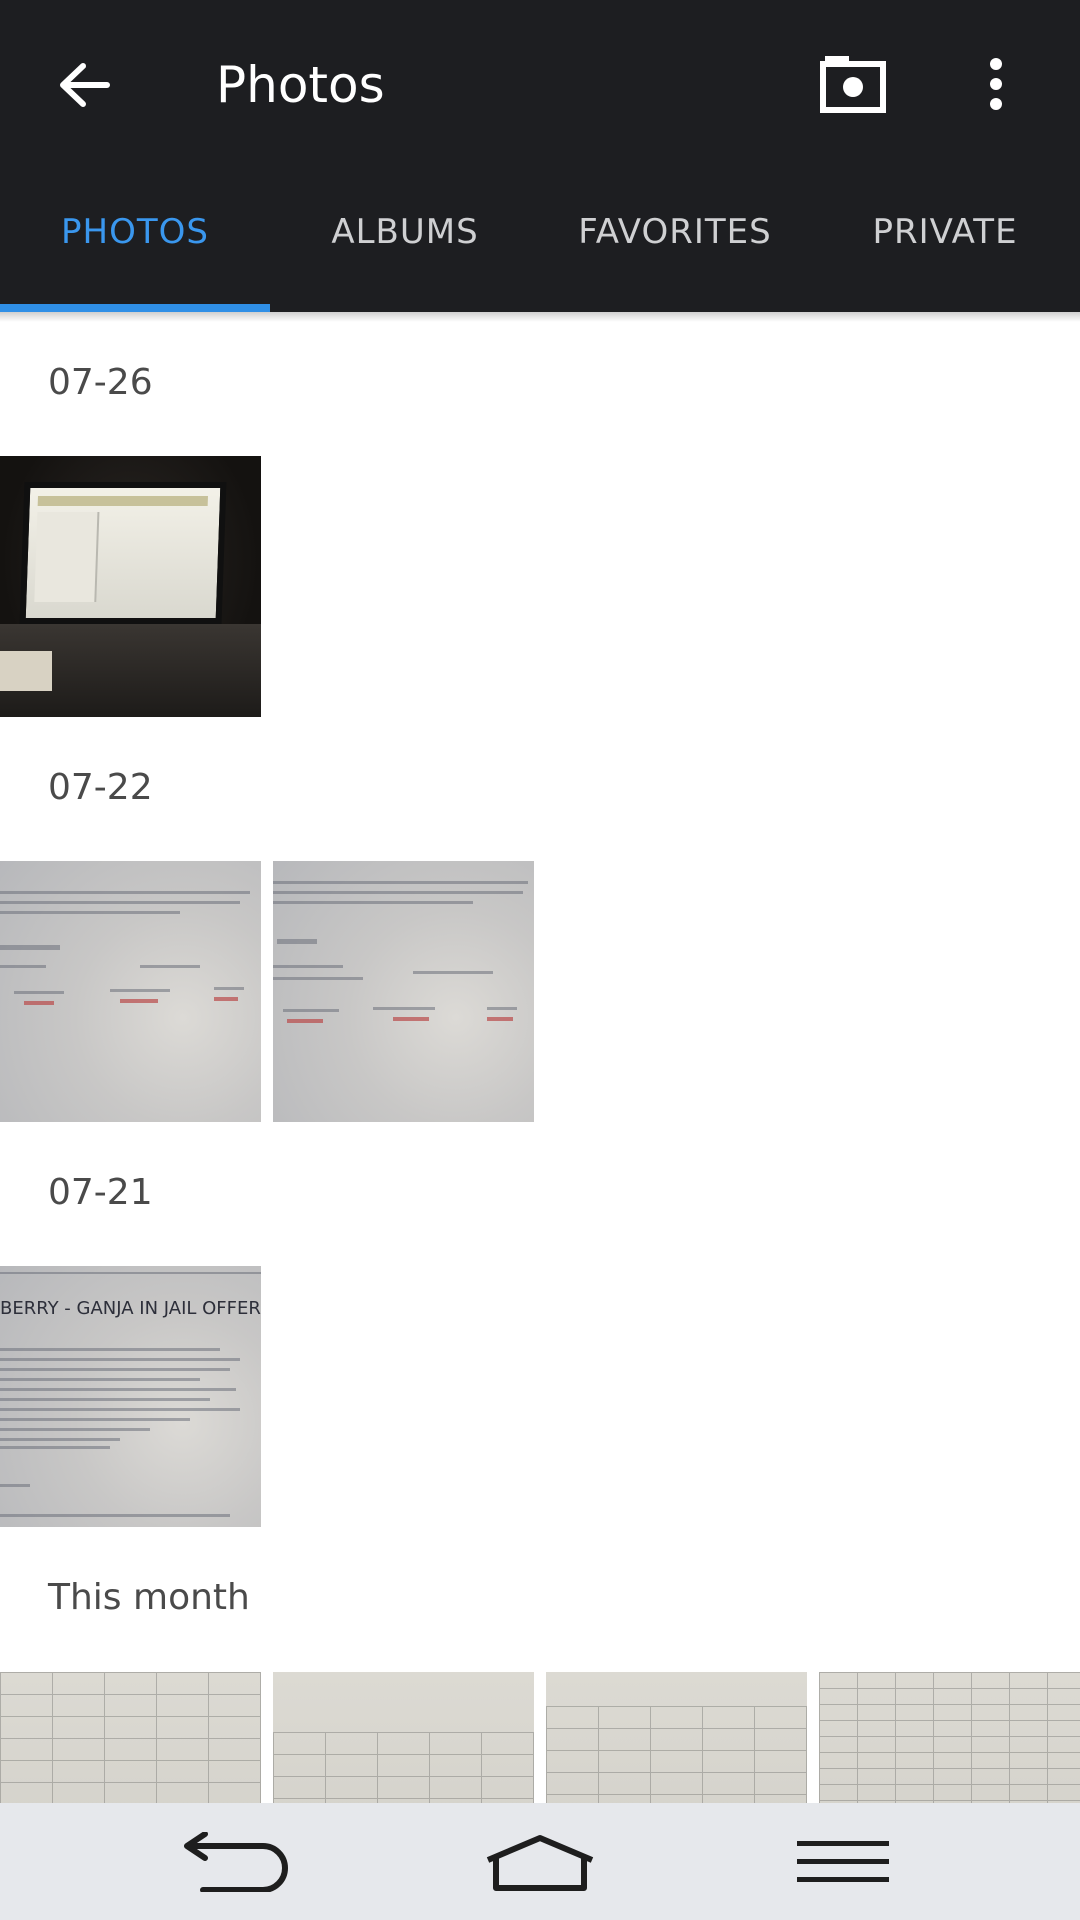 The width and height of the screenshot is (1080, 1920). I want to click on nav-back-icon, so click(236, 1862).